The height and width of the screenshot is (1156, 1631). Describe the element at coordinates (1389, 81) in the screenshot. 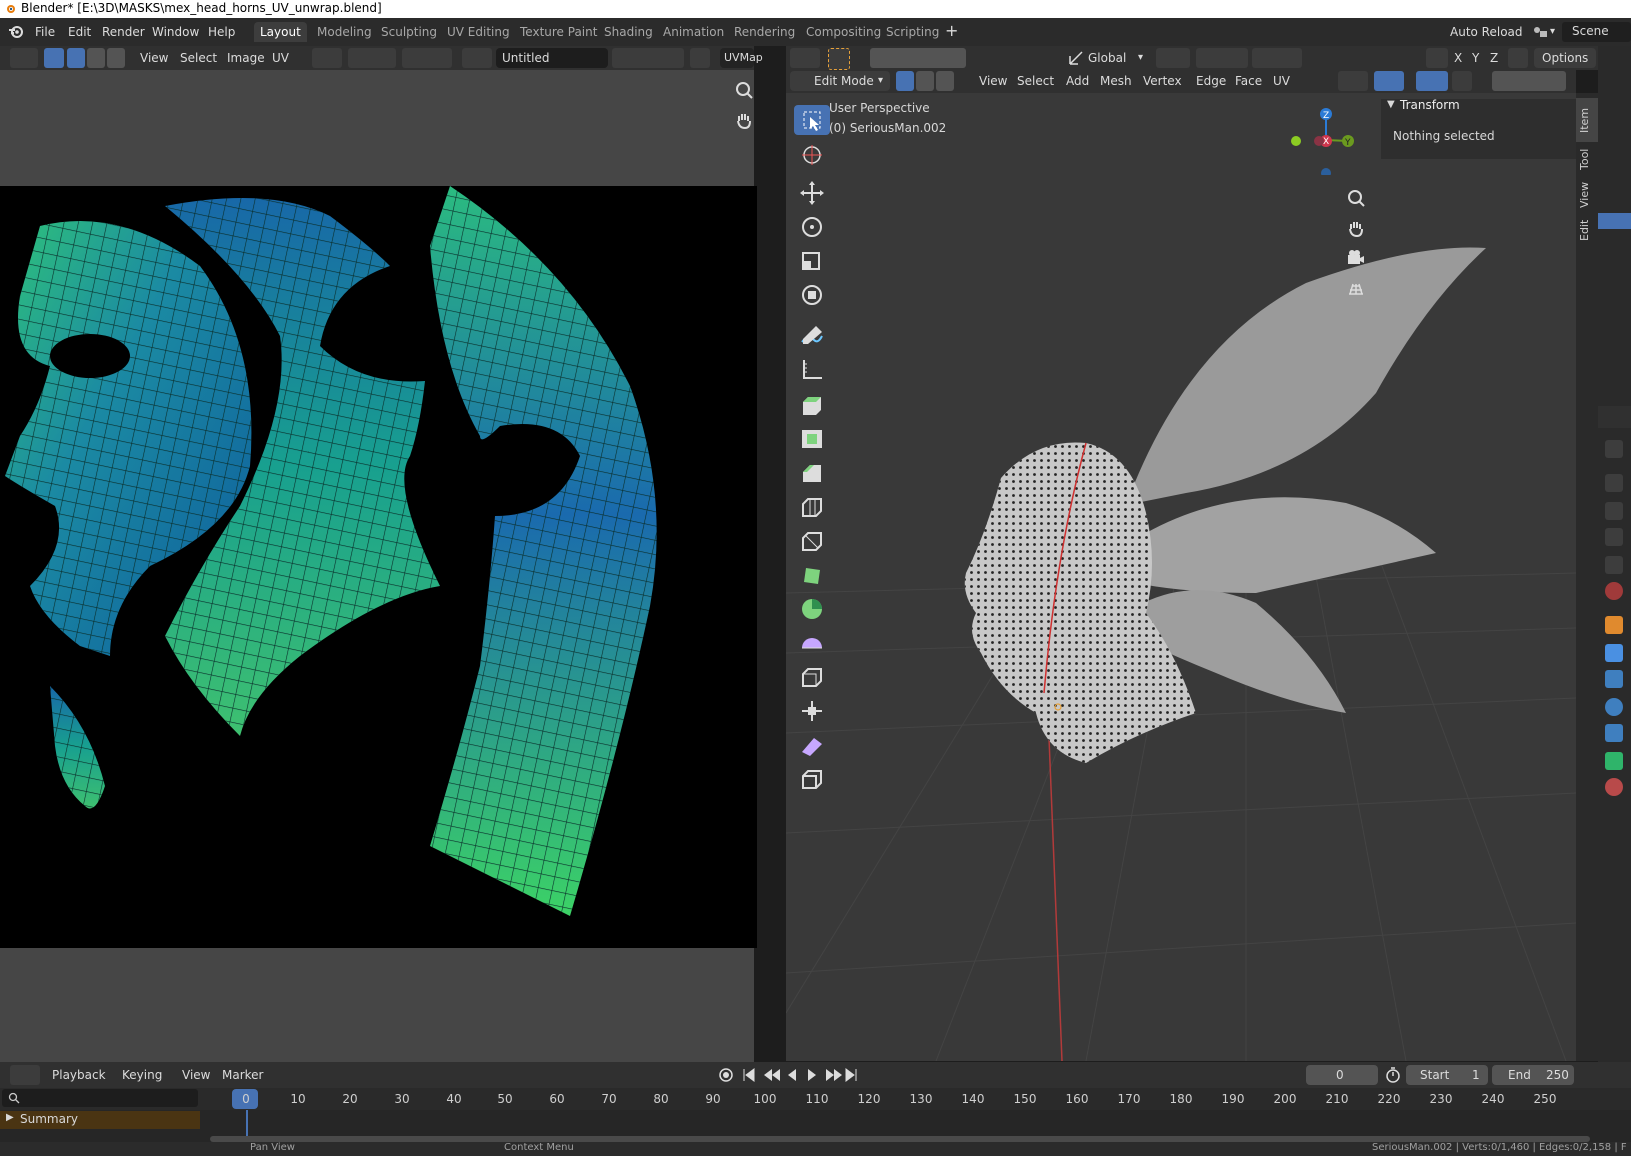

I see `gizmo-toggle-icon` at that location.